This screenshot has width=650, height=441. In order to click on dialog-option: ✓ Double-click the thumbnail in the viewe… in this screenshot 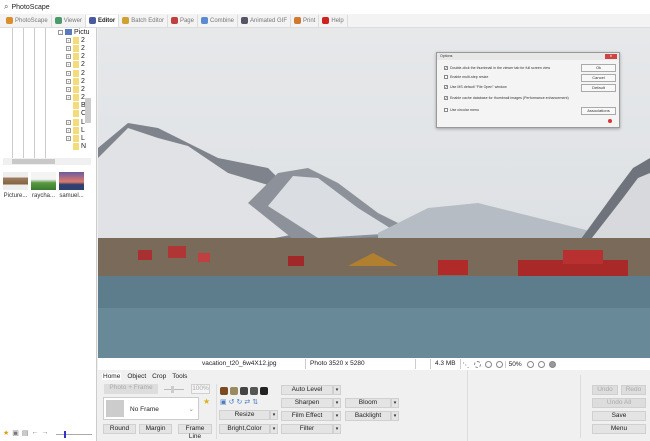, I will do `click(497, 68)`.